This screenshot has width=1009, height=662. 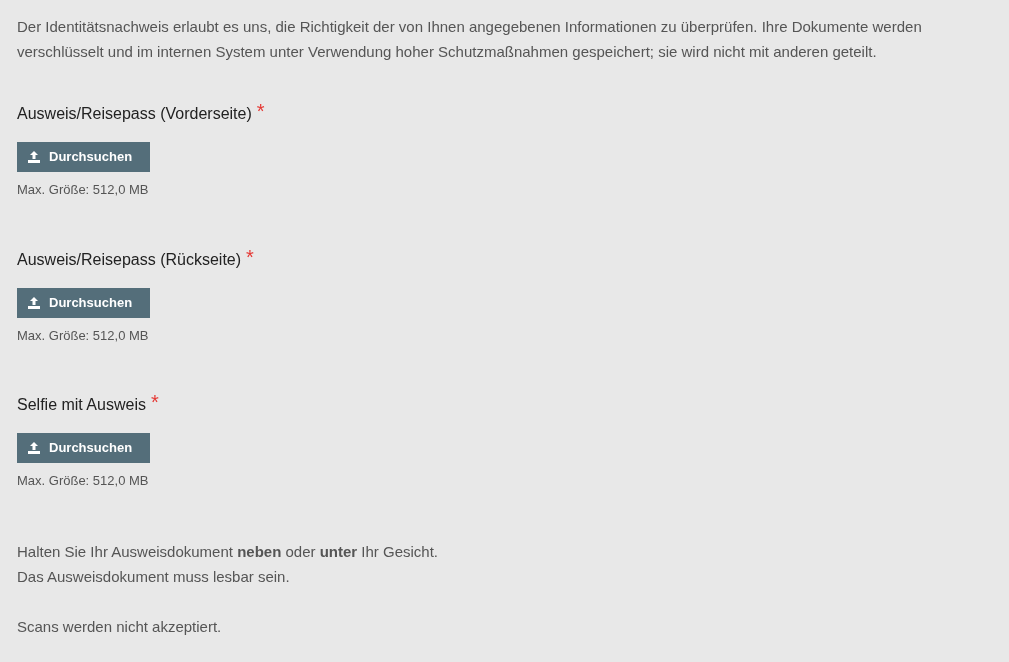 I want to click on note-text: Halten Sie Ihr Ausweisdokument neben oder unter Ihr Gesicht., so click(x=228, y=551).